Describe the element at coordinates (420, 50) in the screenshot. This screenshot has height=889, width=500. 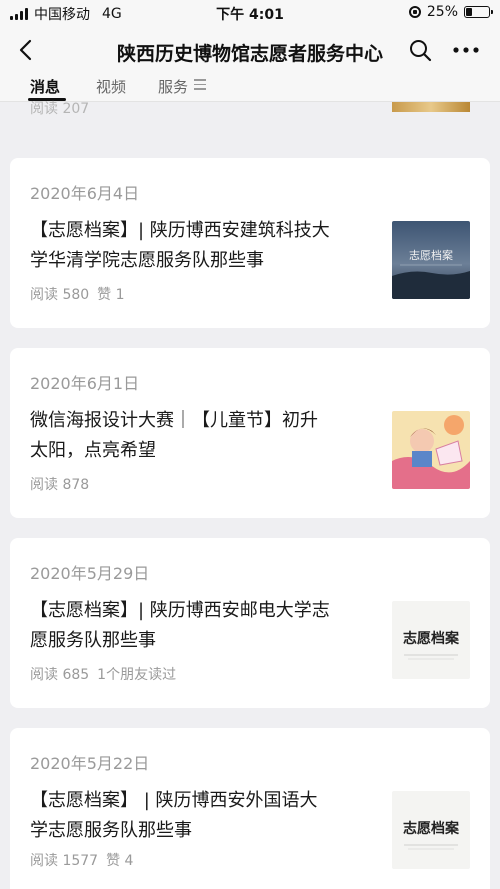
I see `search-icon` at that location.